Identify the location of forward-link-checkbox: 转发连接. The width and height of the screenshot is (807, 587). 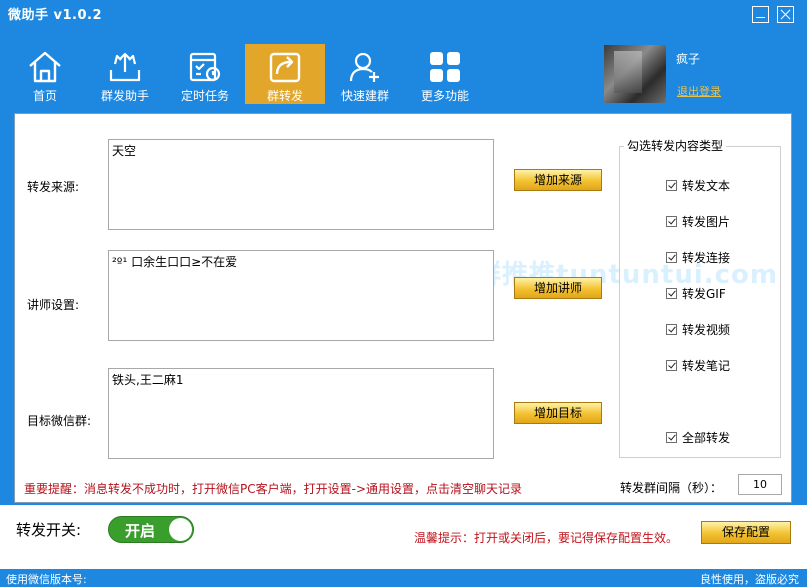
(698, 257).